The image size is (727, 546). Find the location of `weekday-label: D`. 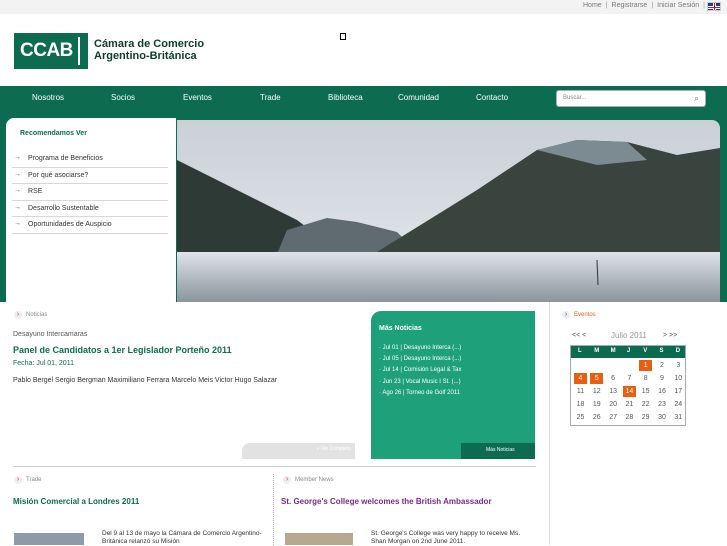

weekday-label: D is located at coordinates (678, 351).